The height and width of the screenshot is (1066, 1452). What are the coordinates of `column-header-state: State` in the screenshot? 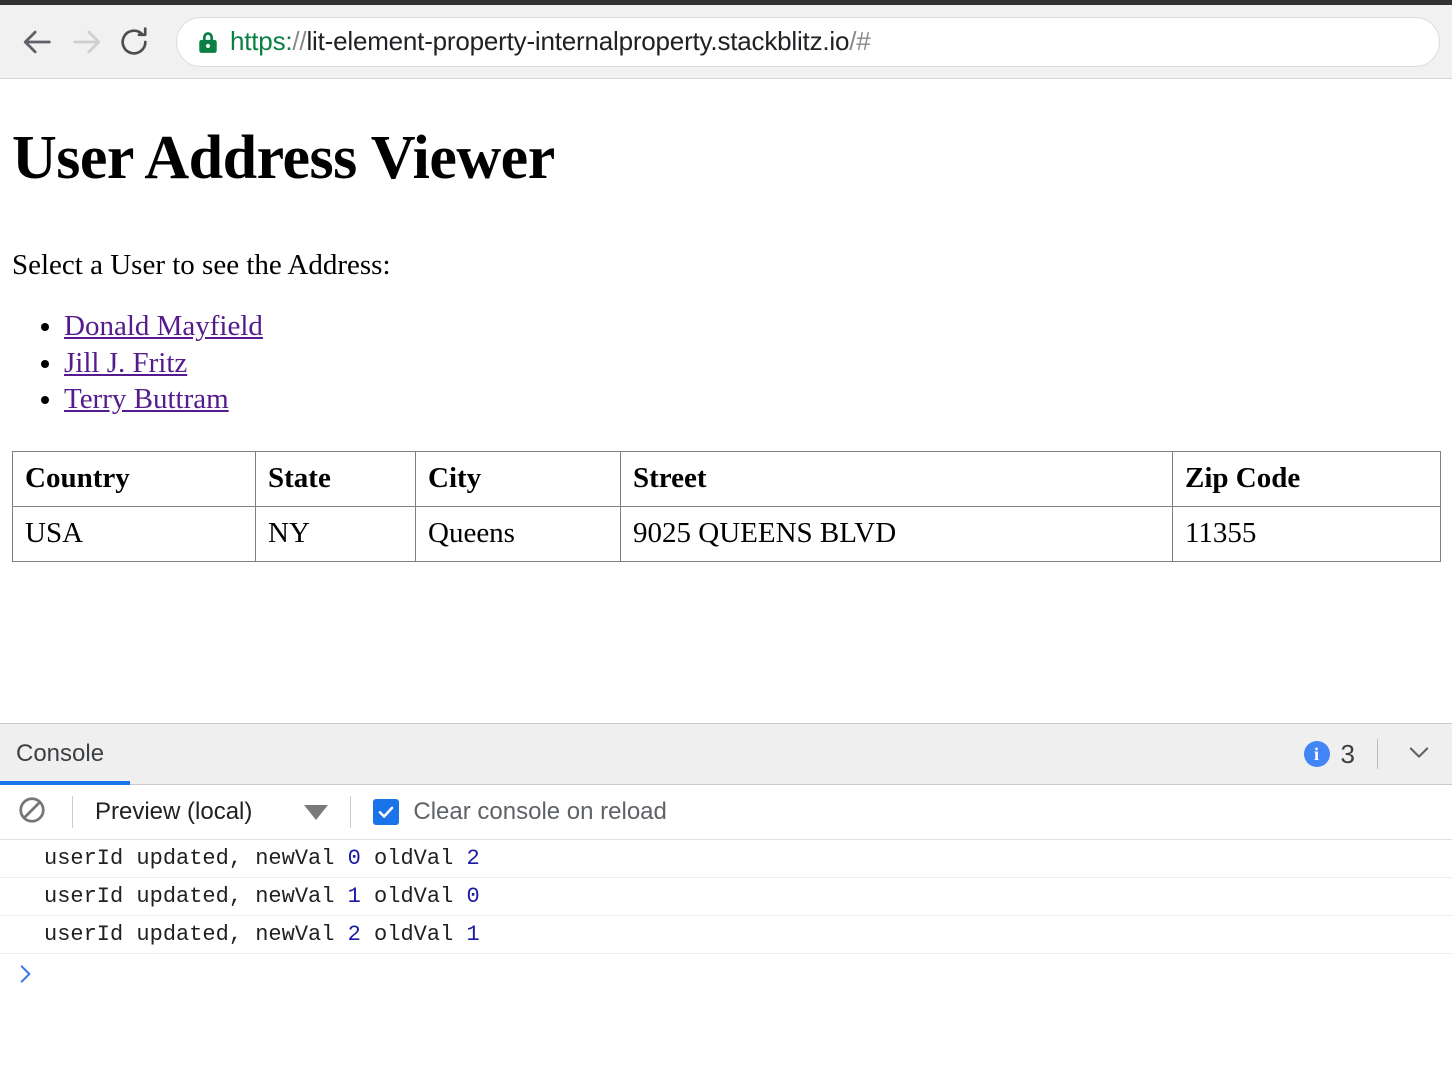 It's located at (335, 478).